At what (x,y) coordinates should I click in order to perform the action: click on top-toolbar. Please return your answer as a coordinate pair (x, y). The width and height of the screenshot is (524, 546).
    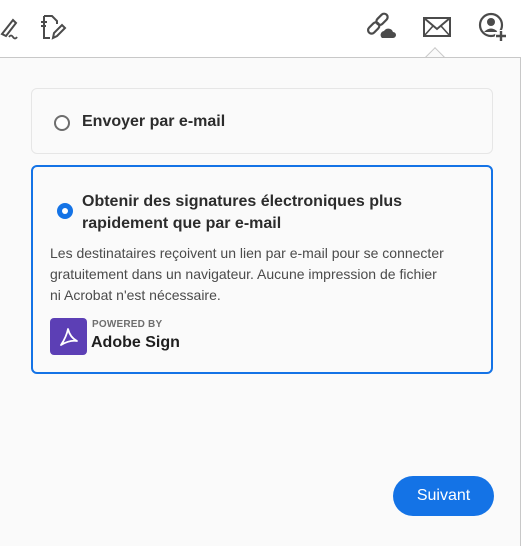
    Looking at the image, I should click on (262, 28).